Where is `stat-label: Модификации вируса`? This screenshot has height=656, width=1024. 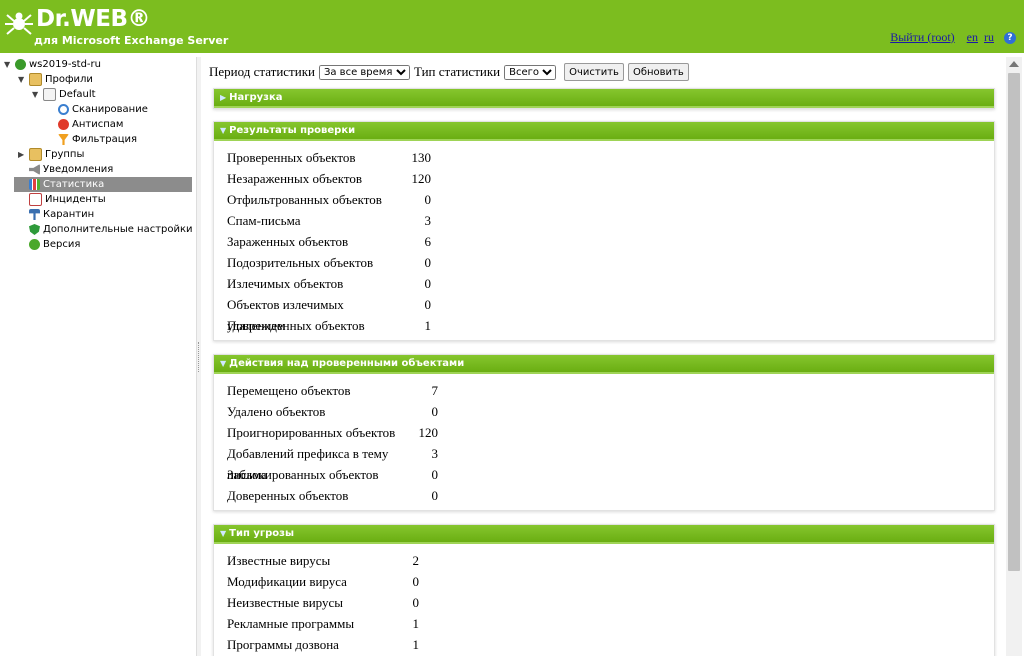 stat-label: Модификации вируса is located at coordinates (287, 581).